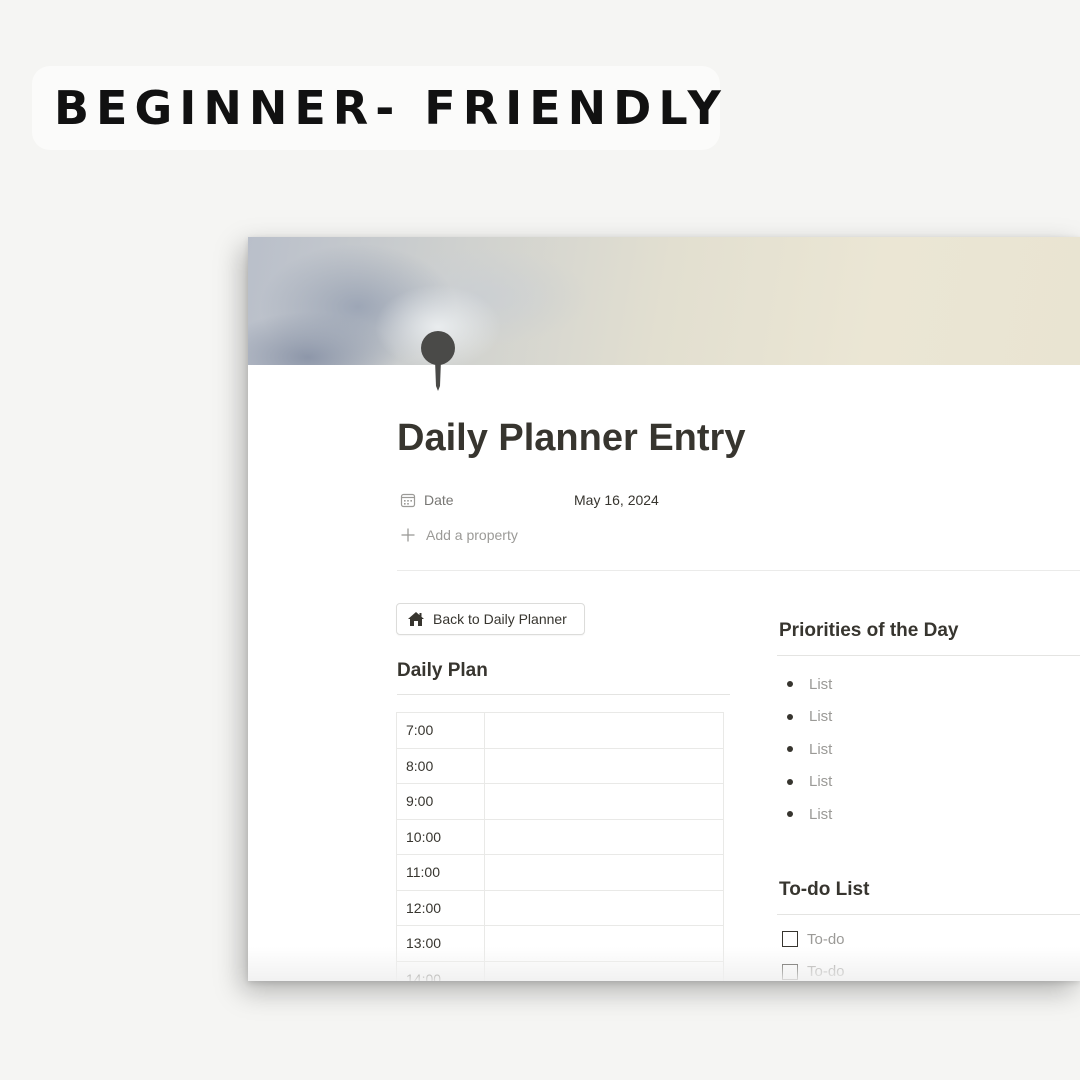 This screenshot has width=1080, height=1080. What do you see at coordinates (438, 361) in the screenshot?
I see `pushpin-icon` at bounding box center [438, 361].